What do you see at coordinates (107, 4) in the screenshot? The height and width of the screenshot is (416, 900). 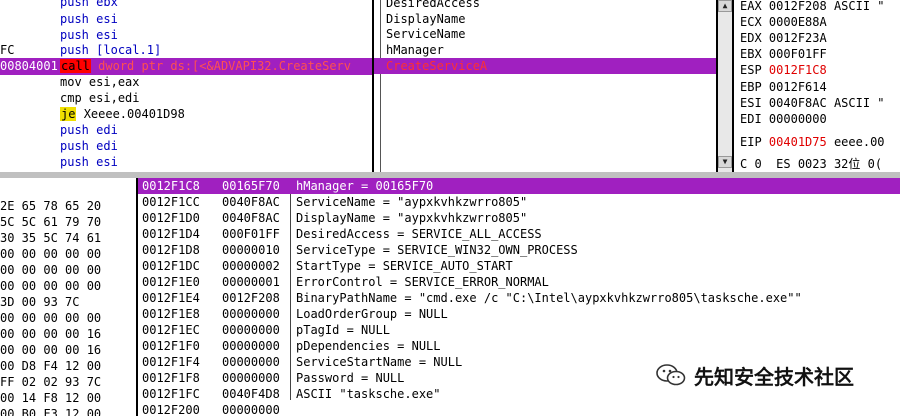 I see `operand: ebx` at bounding box center [107, 4].